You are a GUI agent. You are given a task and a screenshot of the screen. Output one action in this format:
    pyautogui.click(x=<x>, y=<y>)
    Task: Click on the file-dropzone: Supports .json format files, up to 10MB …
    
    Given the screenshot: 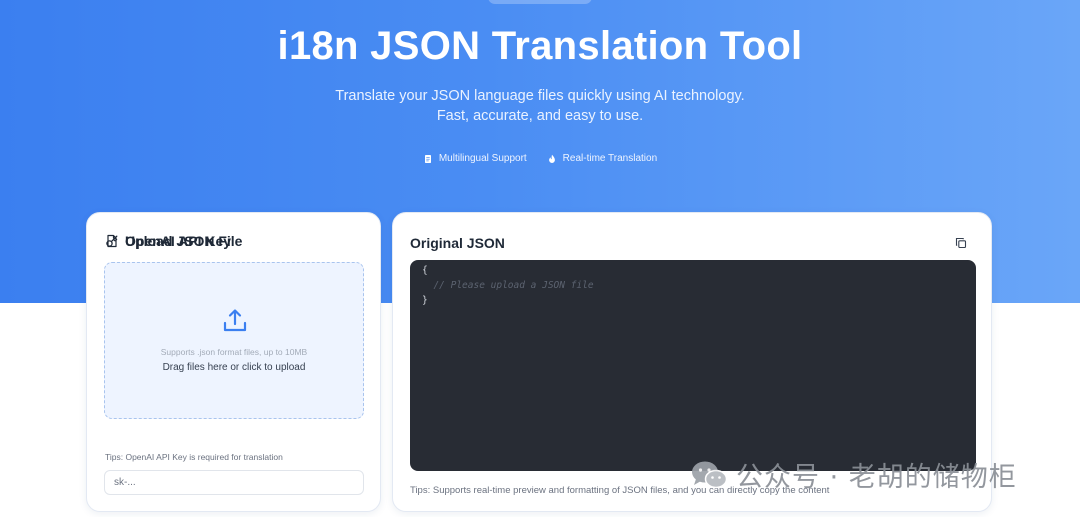 What is the action you would take?
    pyautogui.click(x=234, y=340)
    